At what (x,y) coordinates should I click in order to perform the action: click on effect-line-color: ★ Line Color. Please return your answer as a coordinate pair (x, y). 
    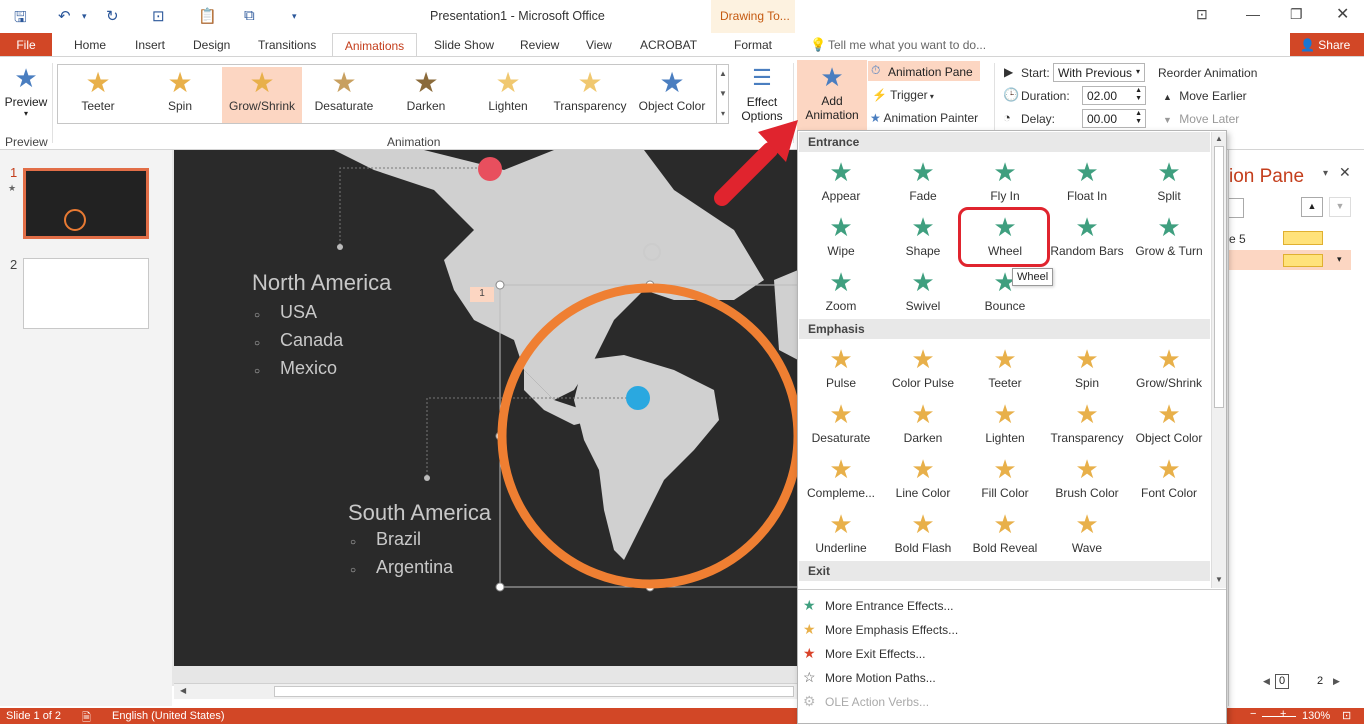
    Looking at the image, I should click on (923, 479).